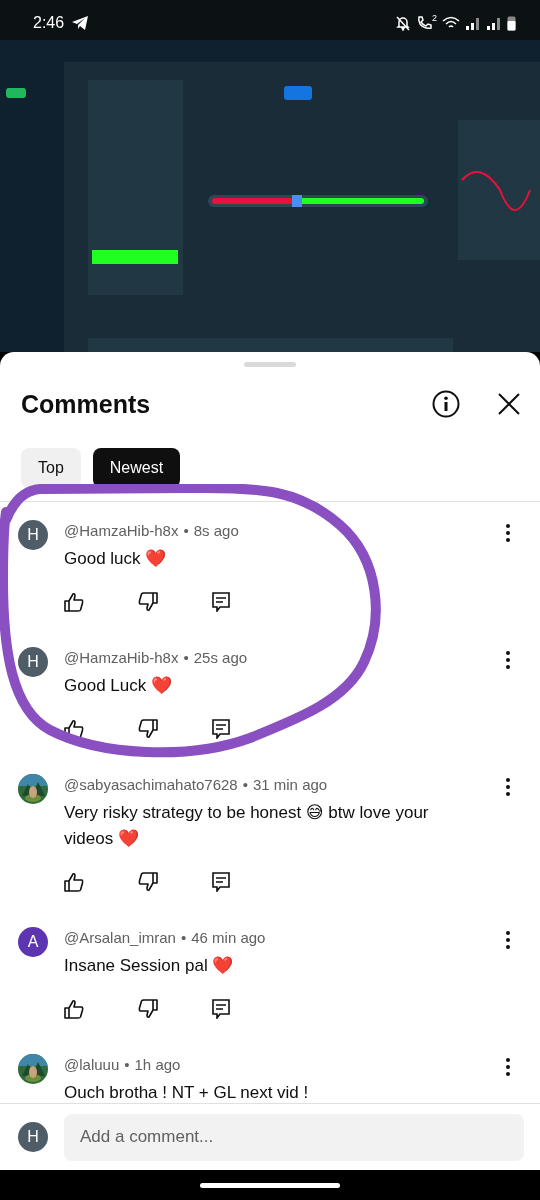  I want to click on comment-text: Good luck ❤, so click(116, 559).